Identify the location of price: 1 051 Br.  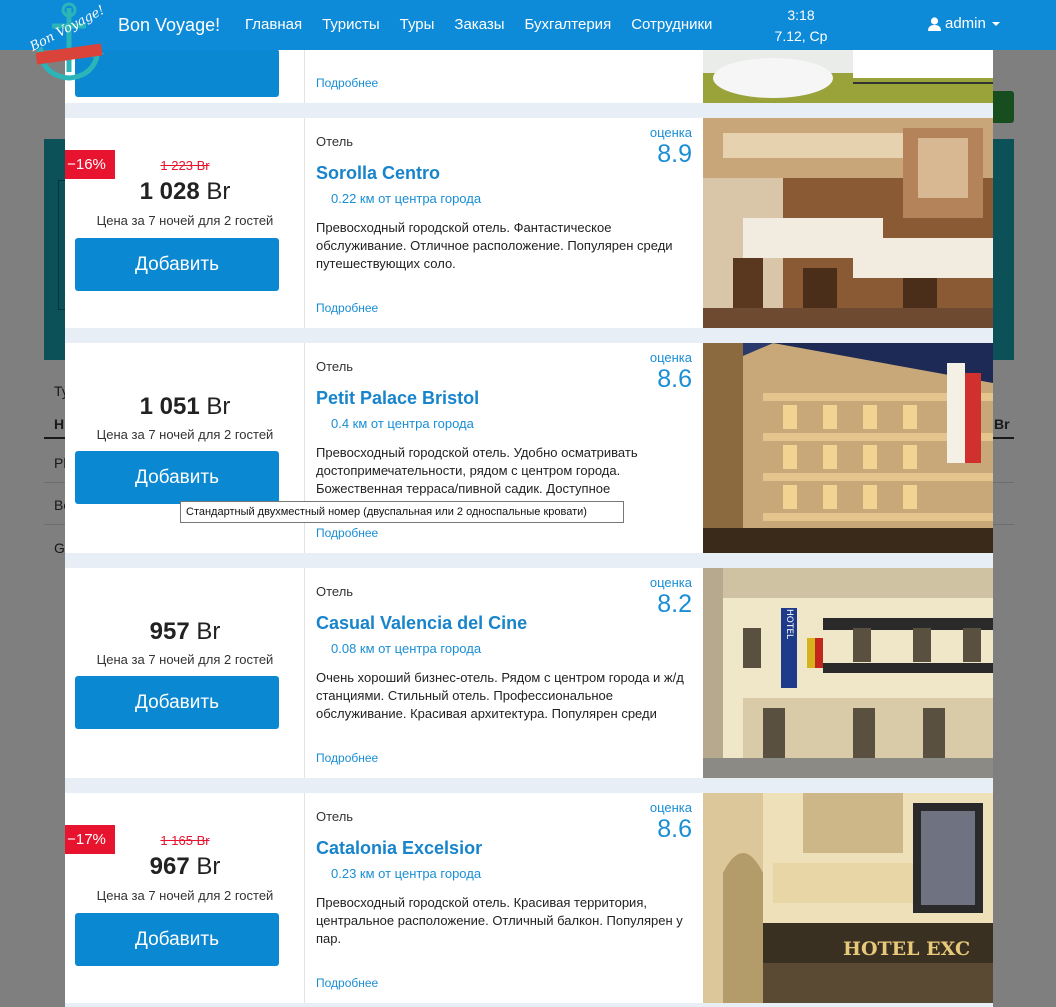
(185, 407).